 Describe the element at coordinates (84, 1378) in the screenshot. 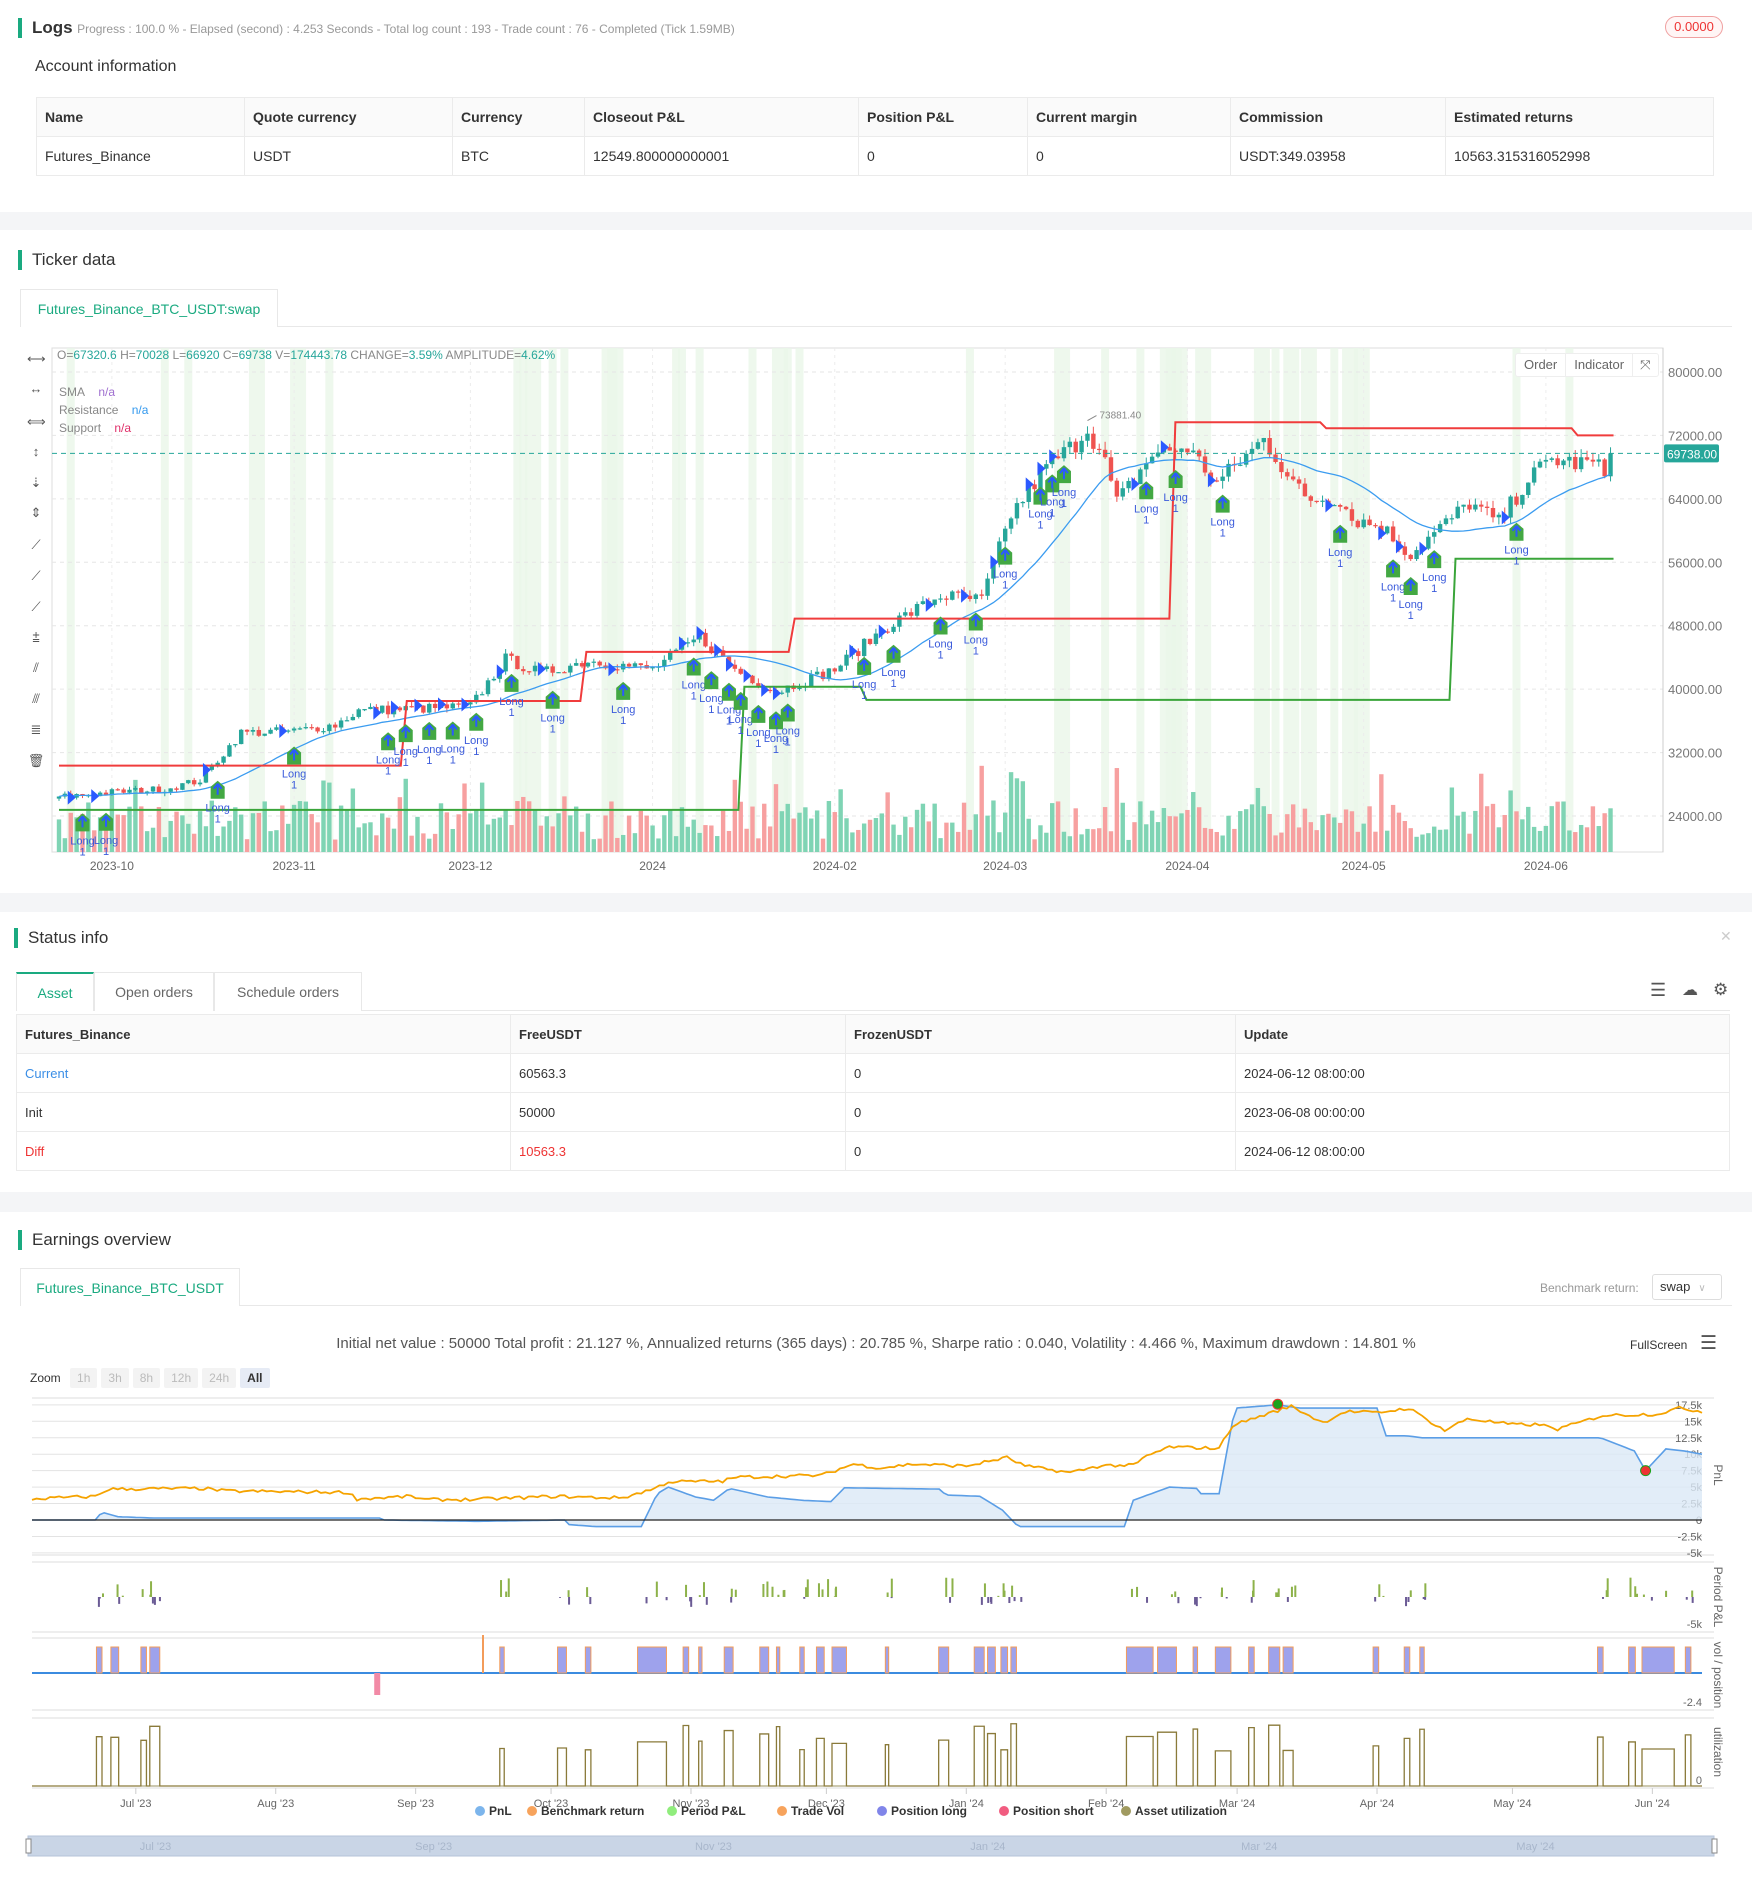

I see `zoom-1h: 1h` at that location.